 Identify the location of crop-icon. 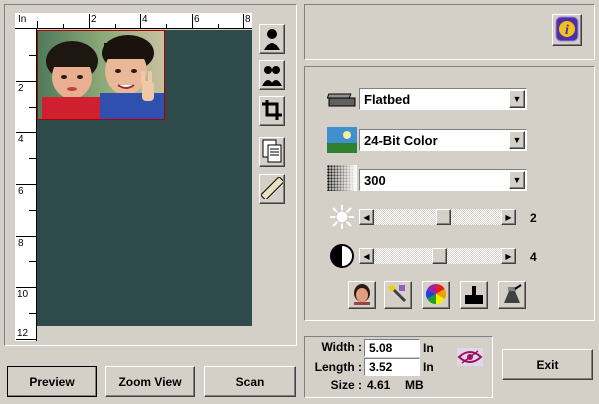
(272, 111).